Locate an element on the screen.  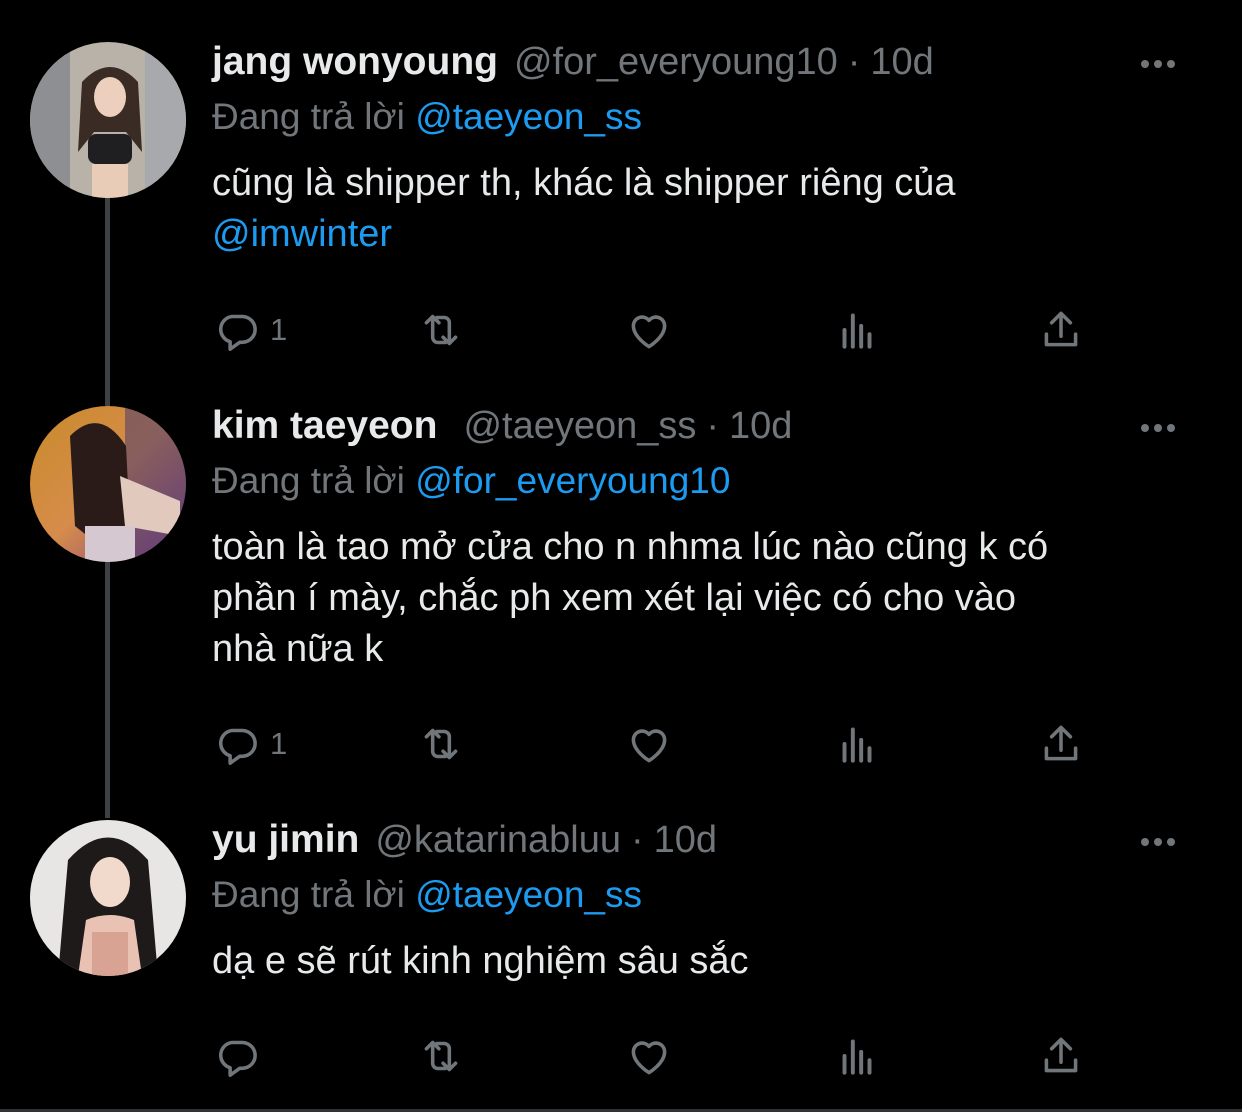
tweet-text: dạ e sẽ rút kinh nghiệm sâu sắc is located at coordinates (480, 961).